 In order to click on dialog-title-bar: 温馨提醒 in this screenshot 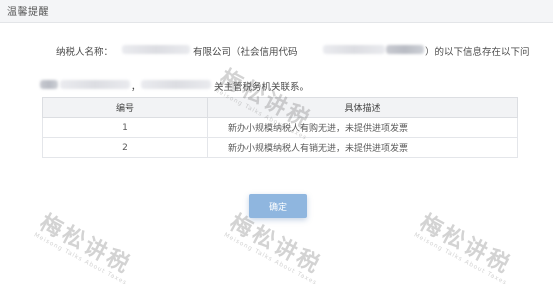, I will do `click(276, 11)`.